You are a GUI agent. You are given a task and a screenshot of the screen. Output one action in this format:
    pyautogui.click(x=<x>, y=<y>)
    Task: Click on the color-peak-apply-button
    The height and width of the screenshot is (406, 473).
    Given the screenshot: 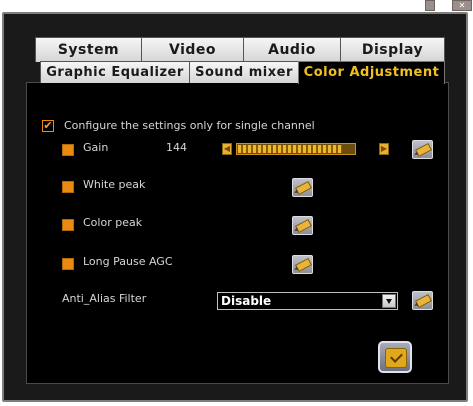 What is the action you would take?
    pyautogui.click(x=302, y=225)
    